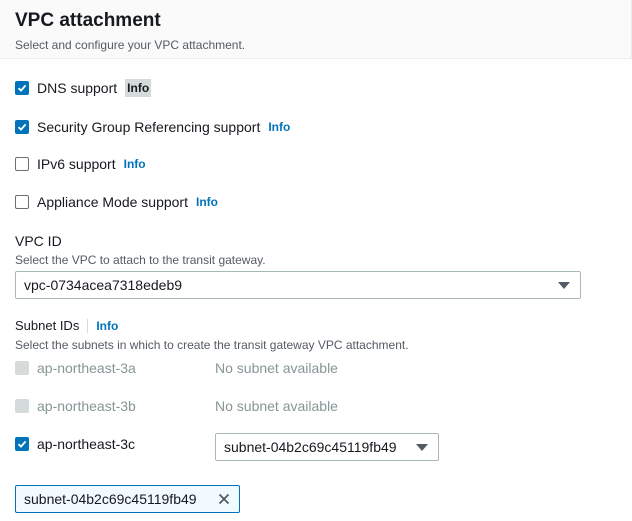 This screenshot has width=632, height=521. What do you see at coordinates (138, 88) in the screenshot?
I see `dns-support-info-link: Info` at bounding box center [138, 88].